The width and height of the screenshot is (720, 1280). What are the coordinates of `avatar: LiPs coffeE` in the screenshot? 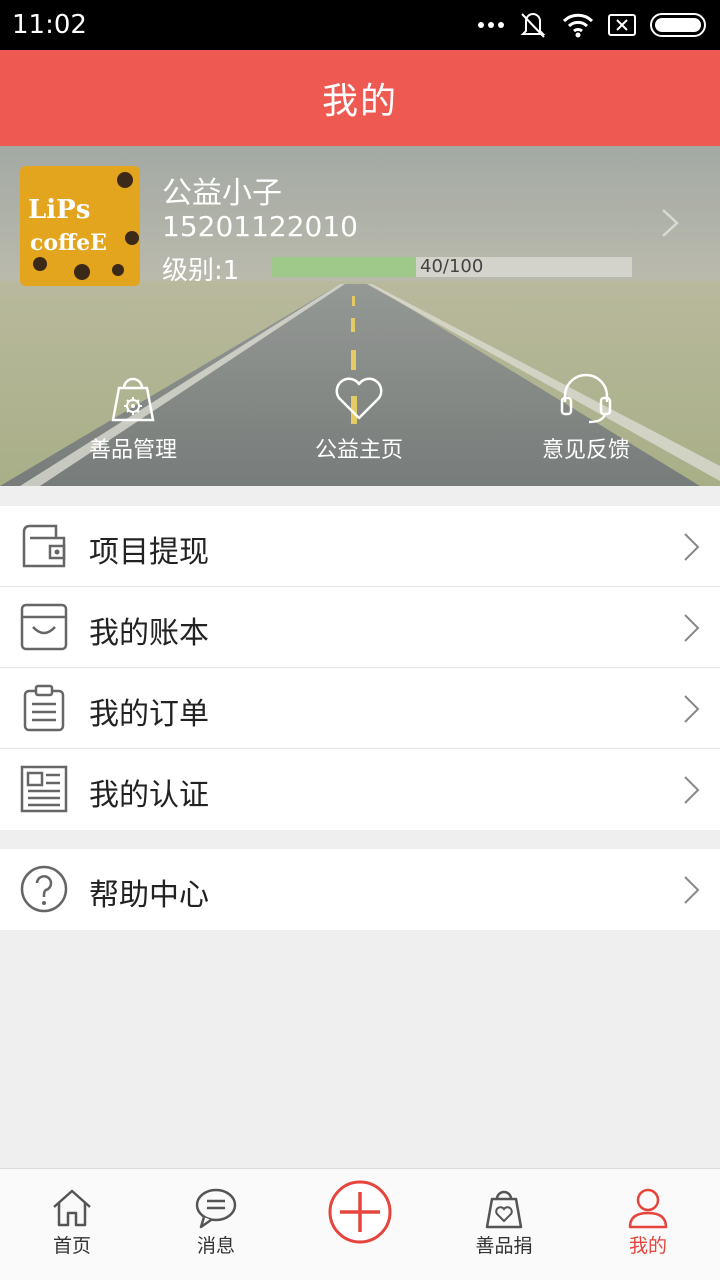 It's located at (80, 226).